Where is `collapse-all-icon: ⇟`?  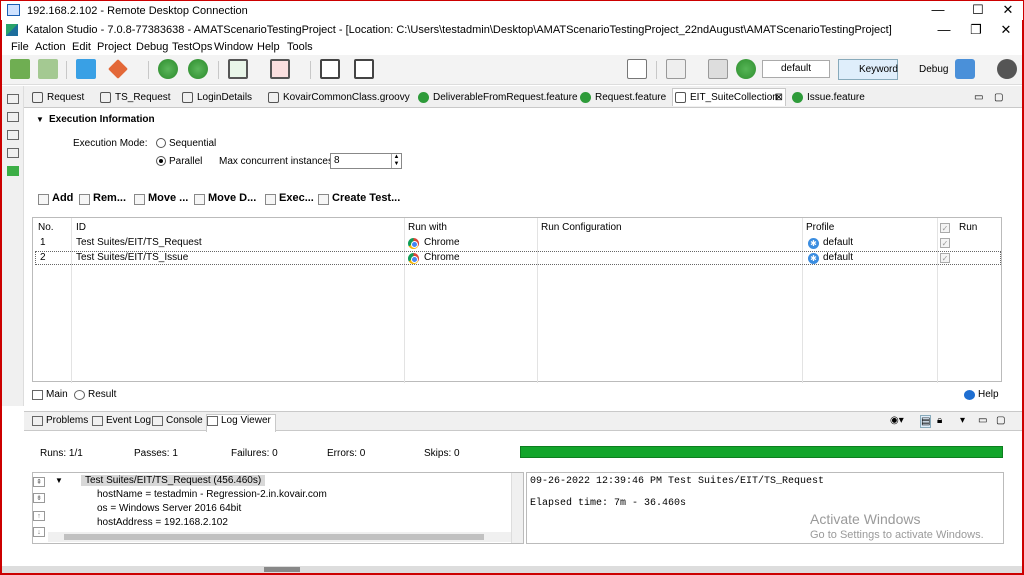 collapse-all-icon: ⇟ is located at coordinates (39, 498).